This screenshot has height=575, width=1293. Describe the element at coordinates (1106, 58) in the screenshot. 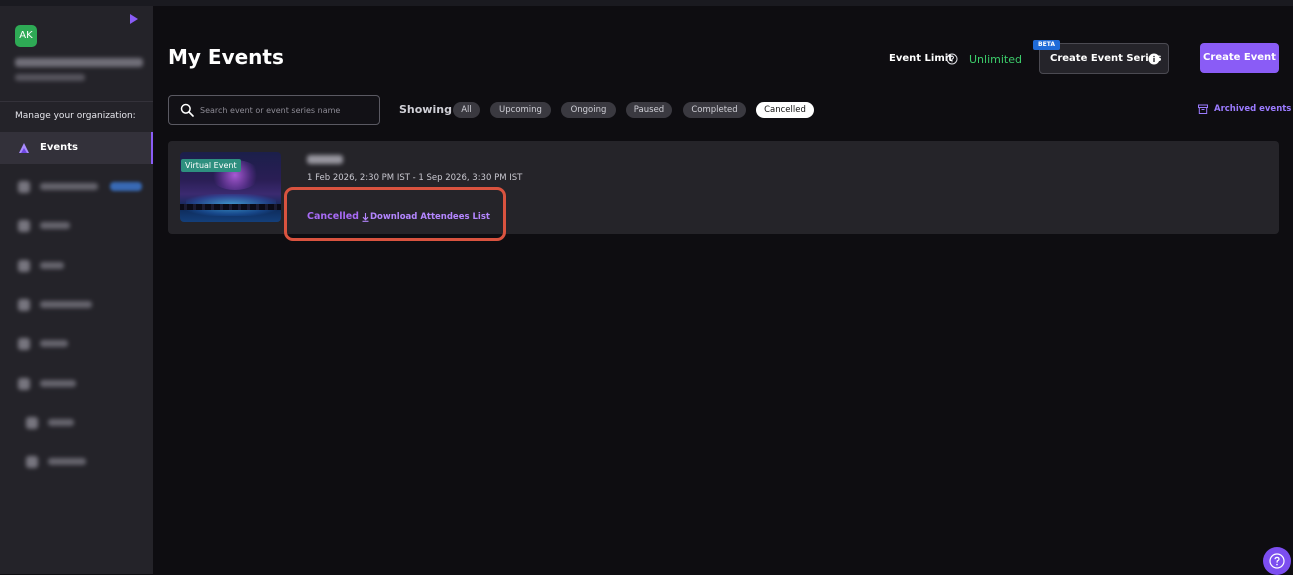

I see `create-event-series-label: Create Event Series` at that location.